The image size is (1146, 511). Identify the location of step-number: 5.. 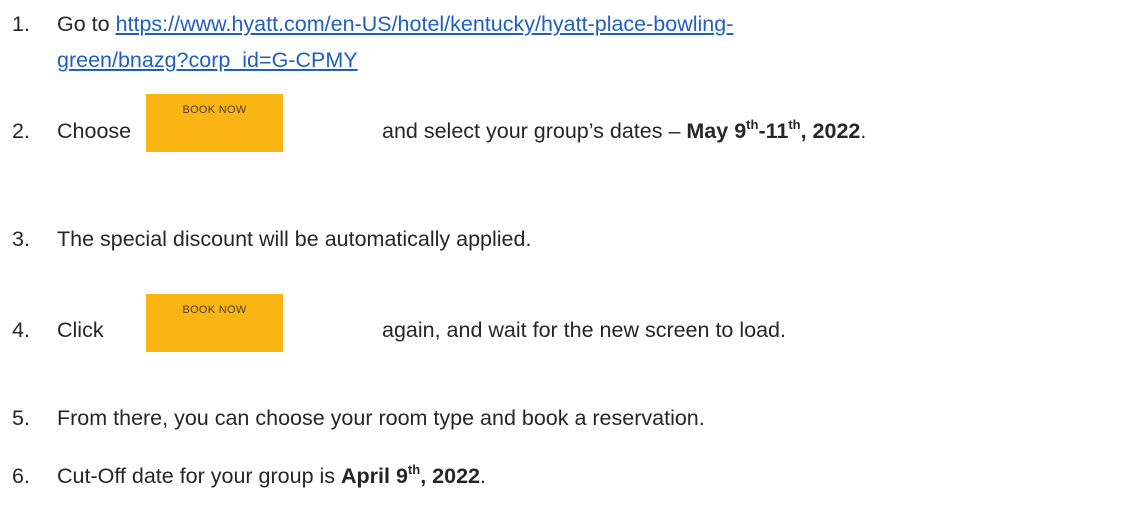
(21, 418).